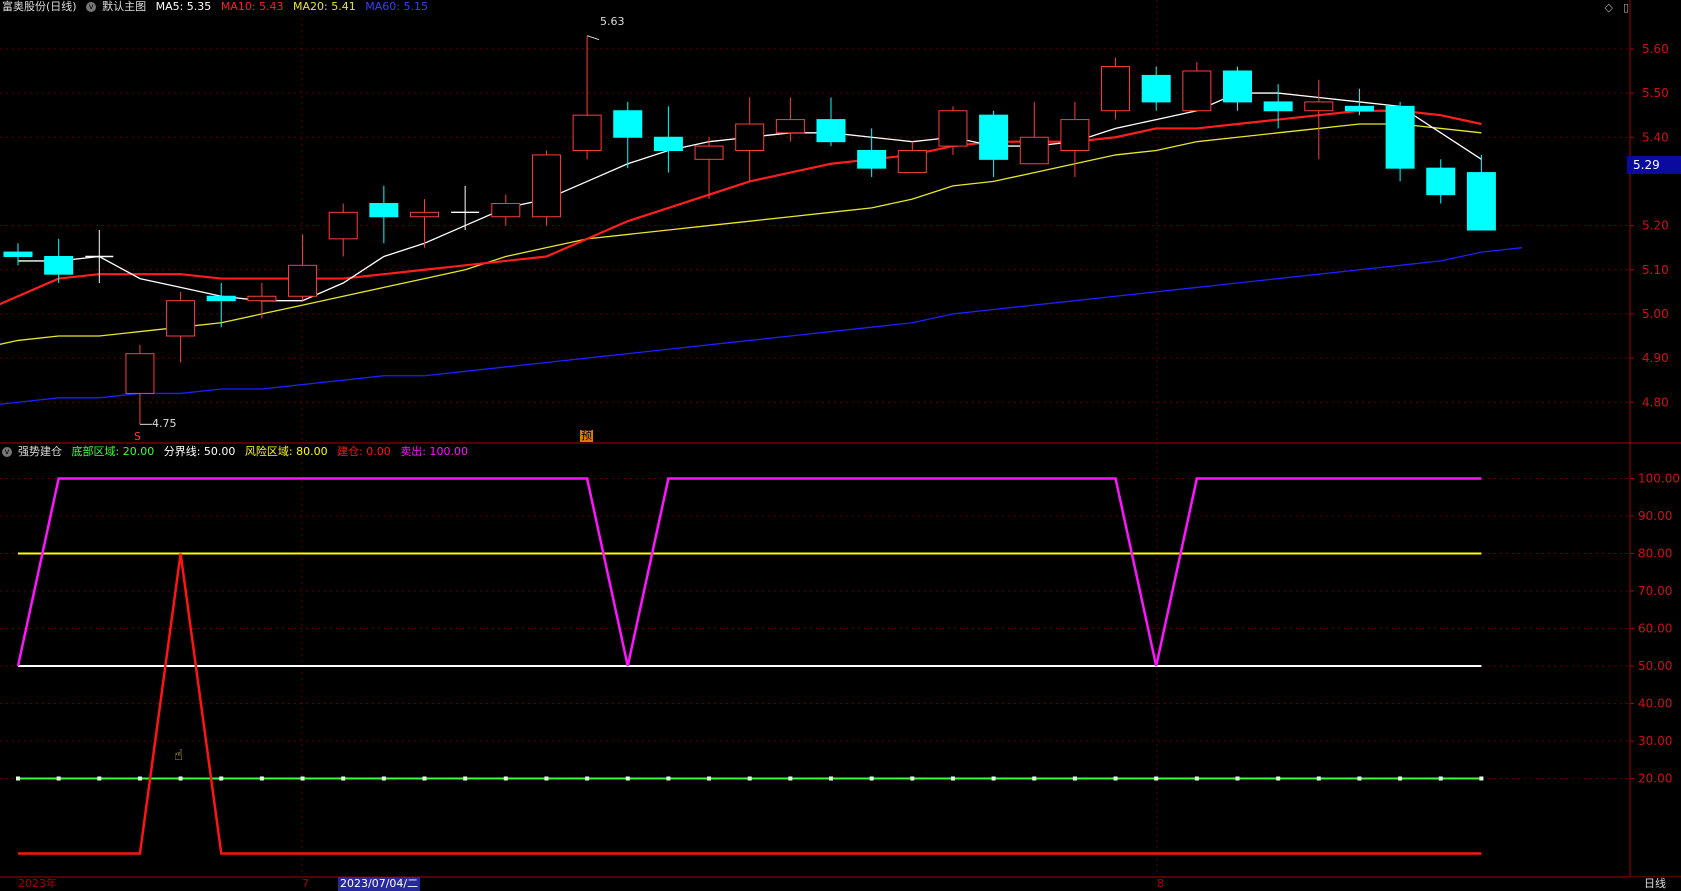 The image size is (1681, 891). Describe the element at coordinates (612, 21) in the screenshot. I see `high-price-annotation: 5.63` at that location.